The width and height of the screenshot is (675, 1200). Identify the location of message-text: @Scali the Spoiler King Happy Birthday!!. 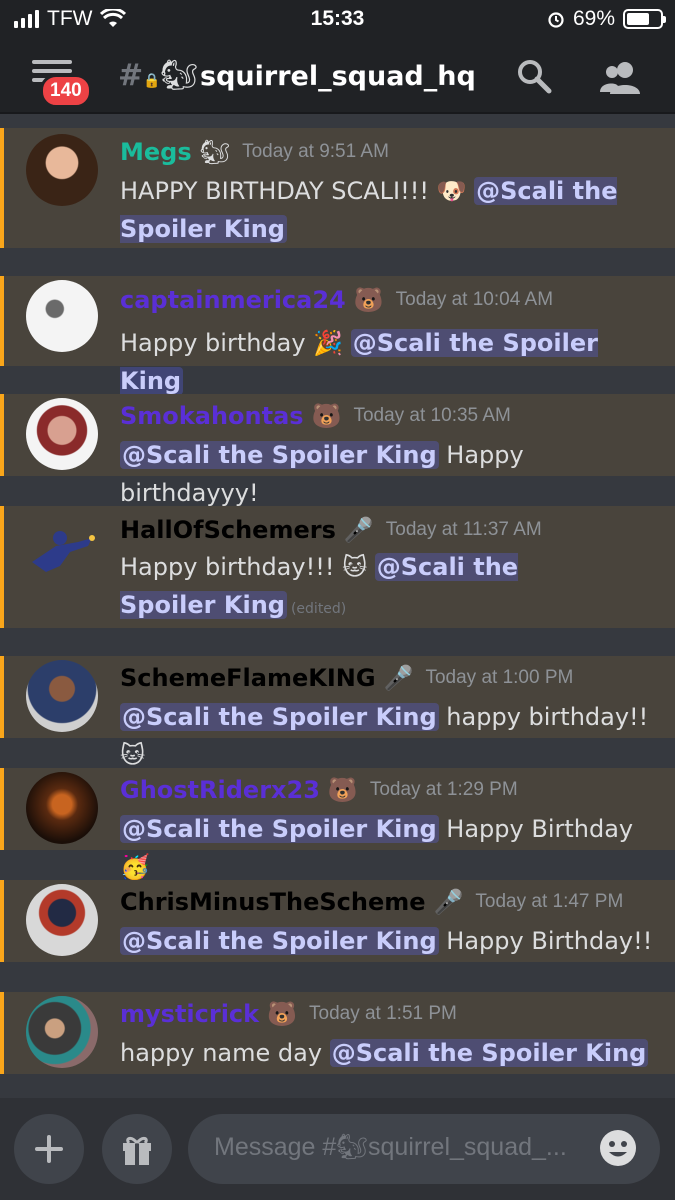
(387, 941).